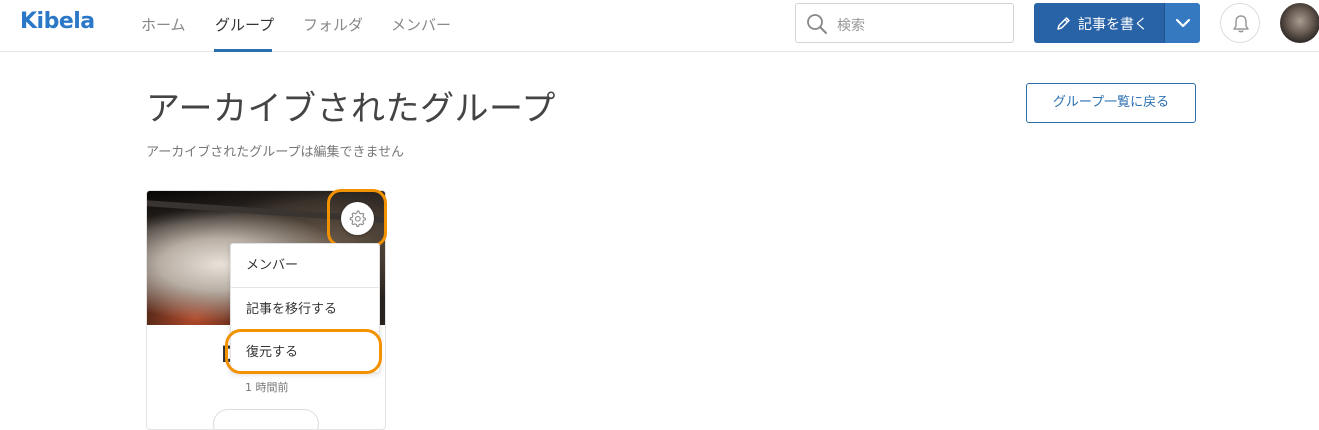  What do you see at coordinates (266, 419) in the screenshot?
I see `group-action-pill` at bounding box center [266, 419].